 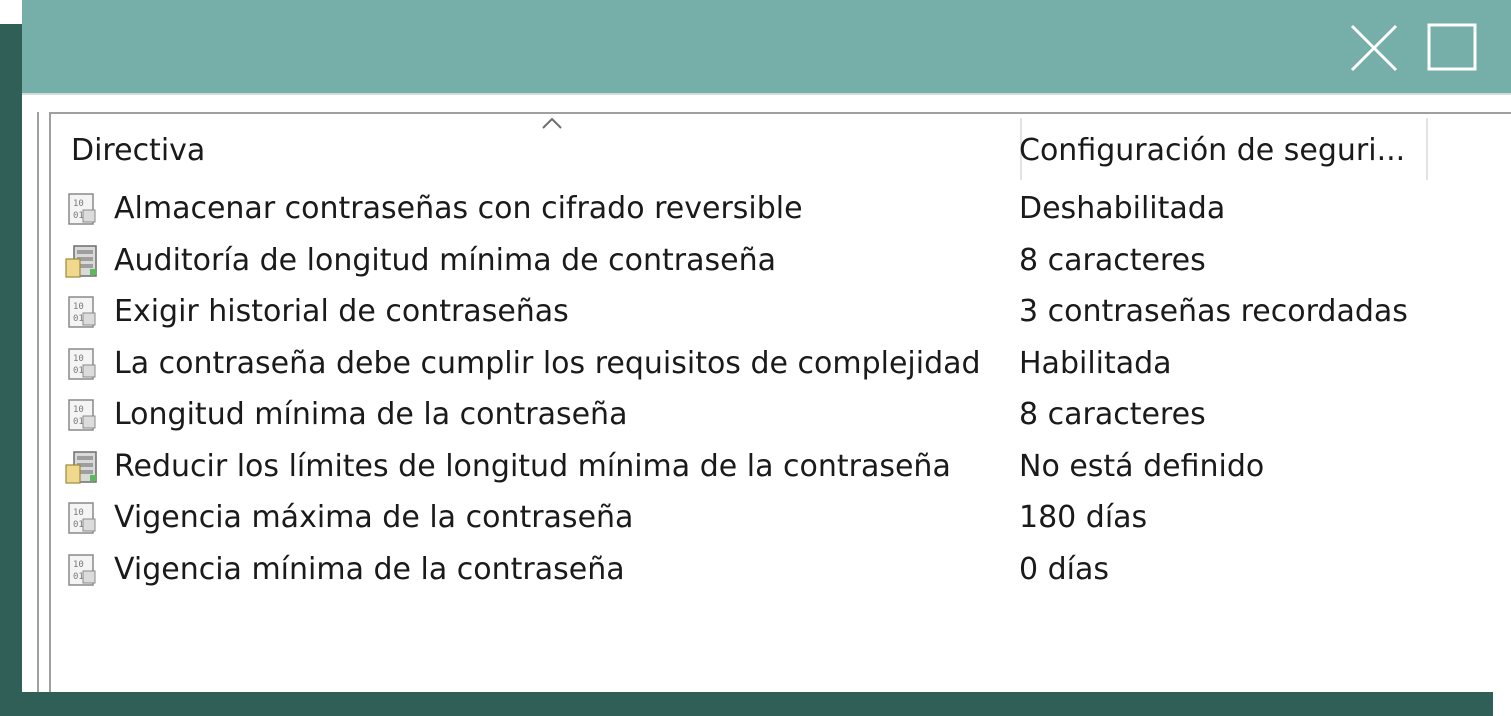 I want to click on close-icon, so click(x=1374, y=48).